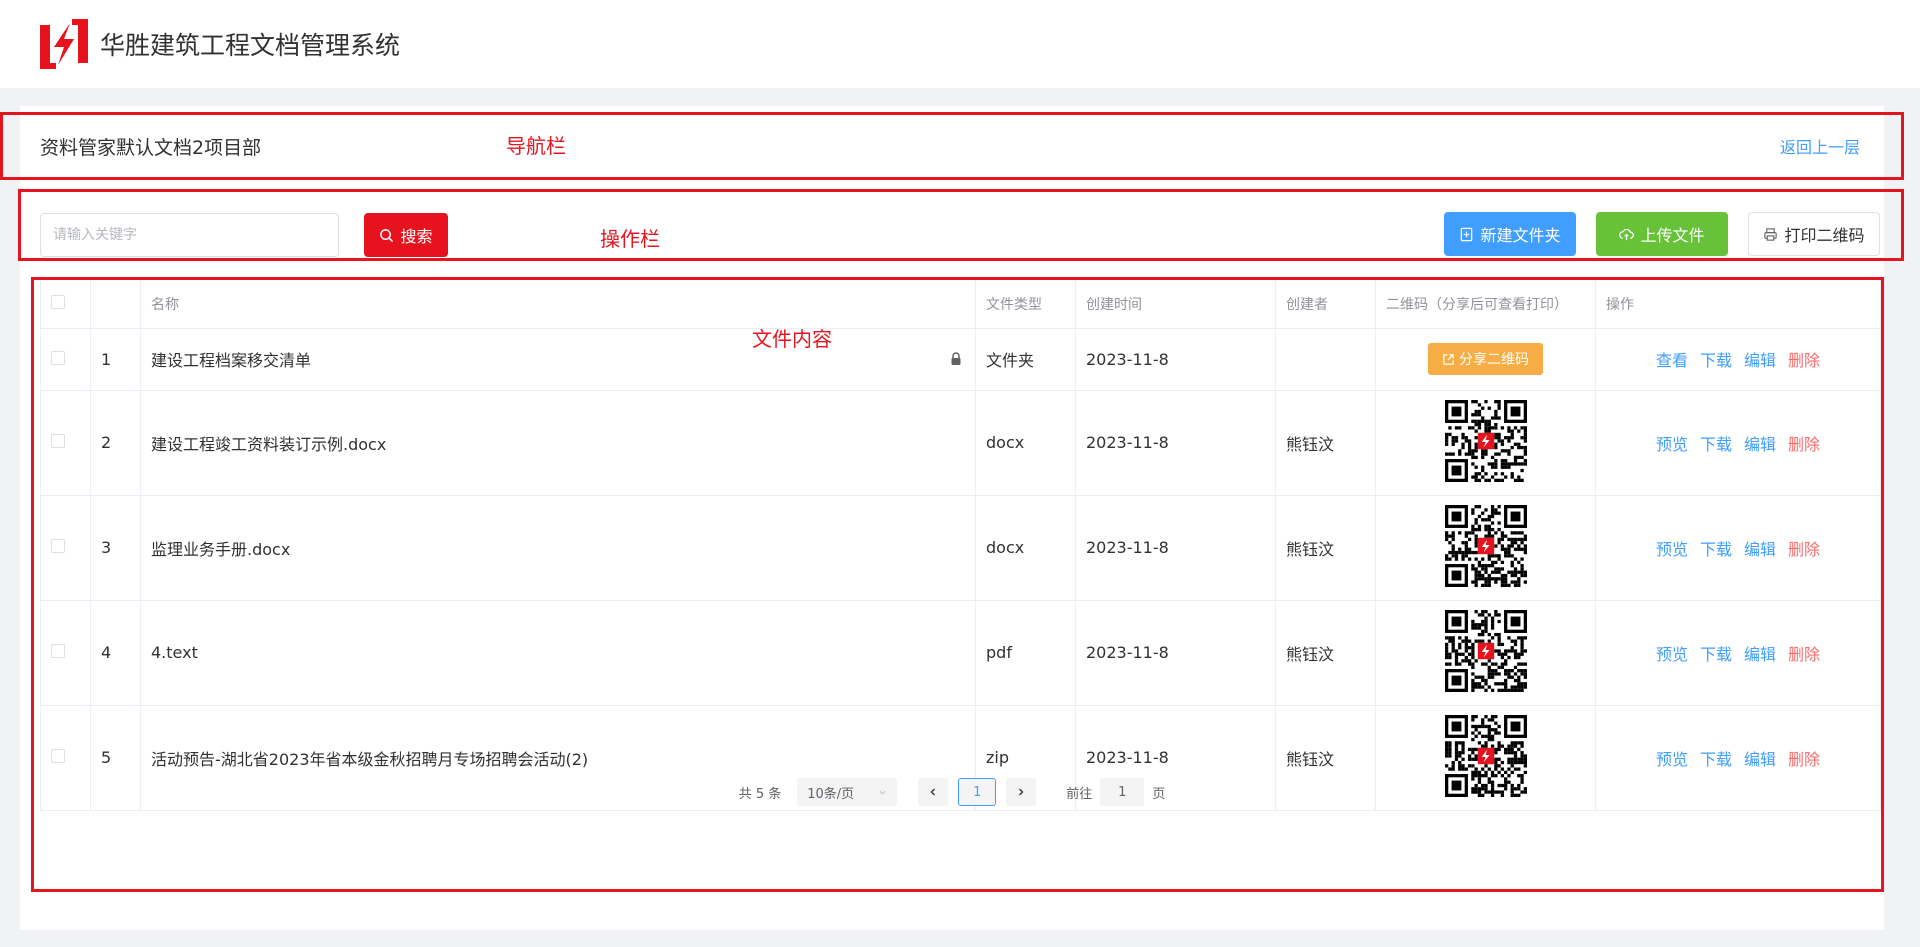 This screenshot has height=947, width=1920. I want to click on row-index: 3, so click(115, 548).